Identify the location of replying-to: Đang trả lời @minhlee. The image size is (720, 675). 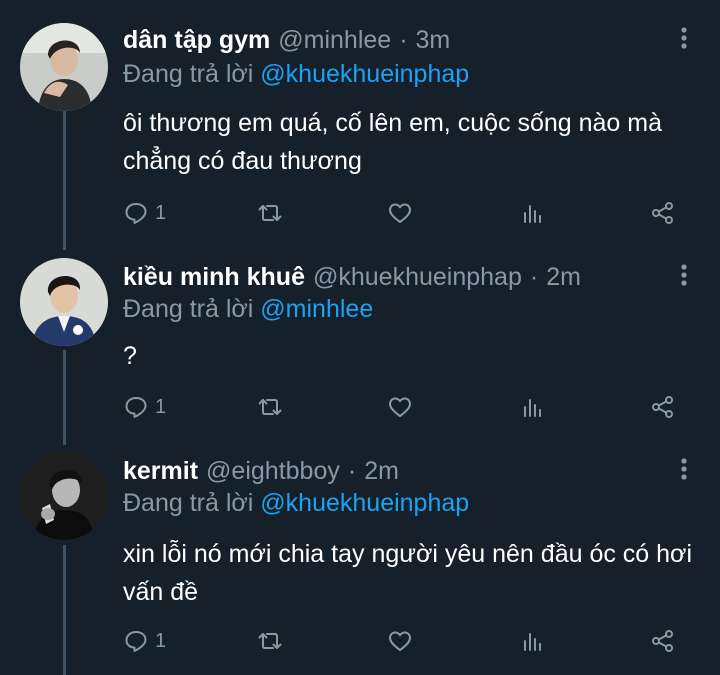
(248, 309).